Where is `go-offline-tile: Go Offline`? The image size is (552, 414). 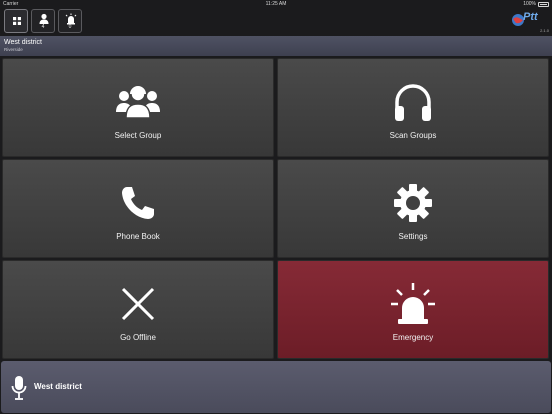
go-offline-tile: Go Offline is located at coordinates (138, 309).